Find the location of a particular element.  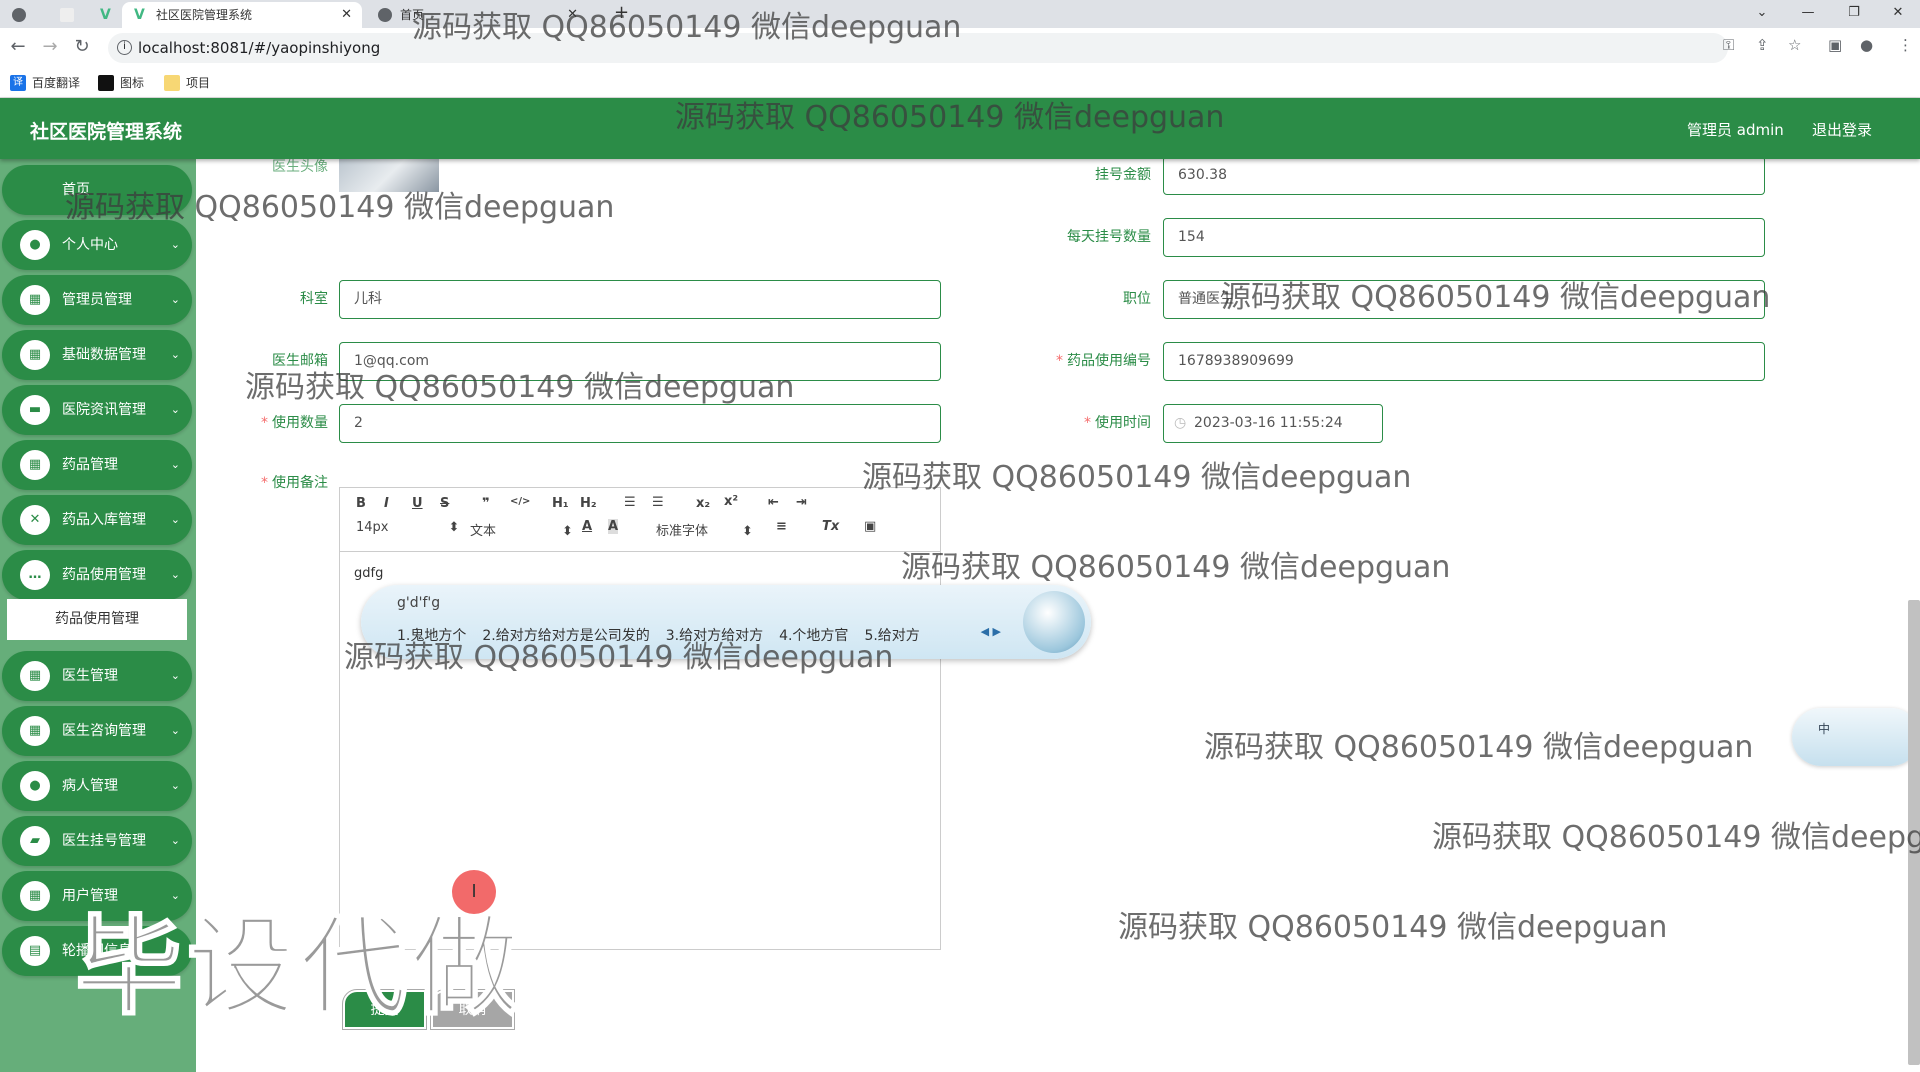

font-family-select: 标准字体 ⬍ is located at coordinates (704, 529).